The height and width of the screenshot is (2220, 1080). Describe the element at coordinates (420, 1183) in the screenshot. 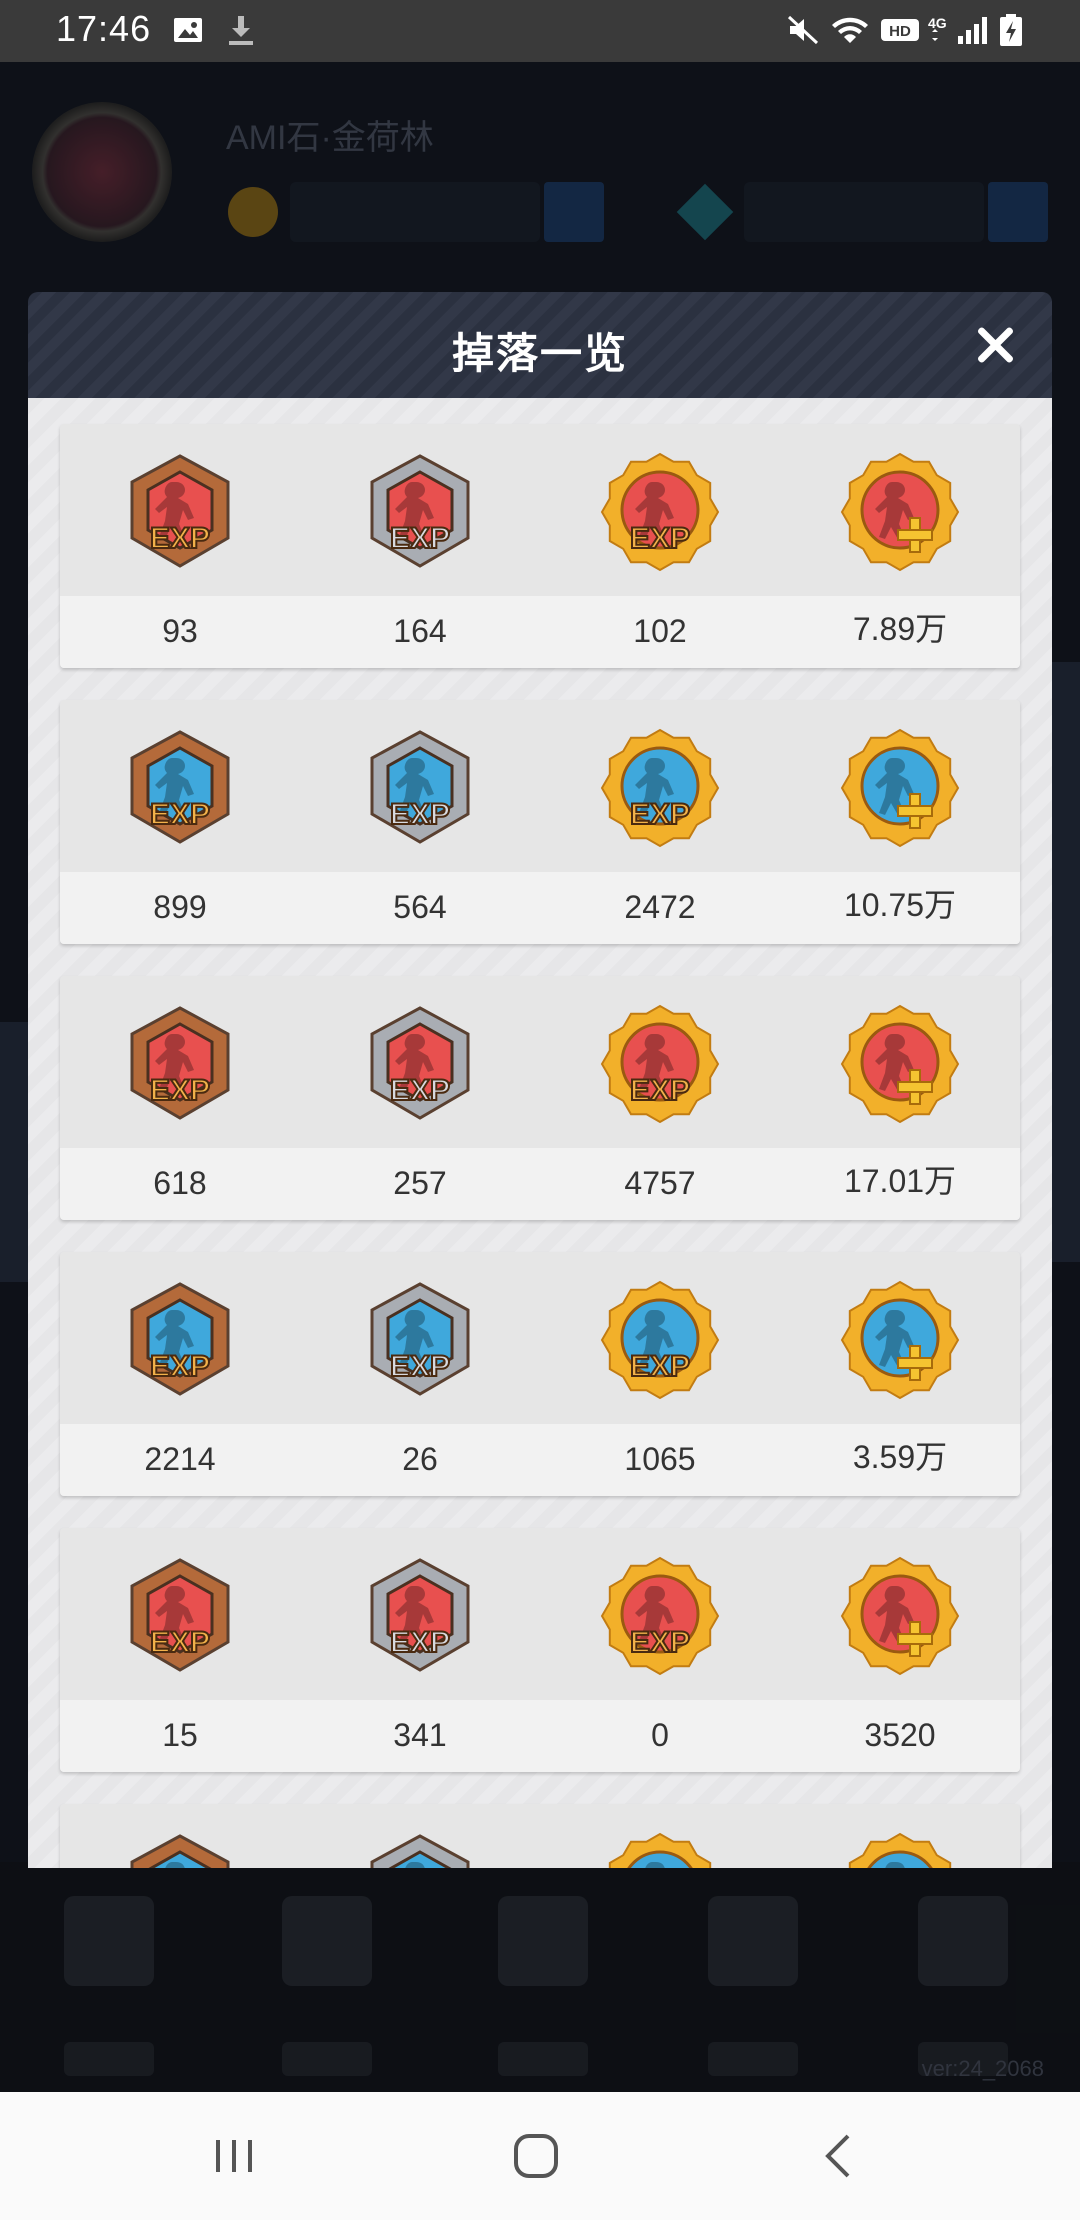

I see `drop-count: 257` at that location.